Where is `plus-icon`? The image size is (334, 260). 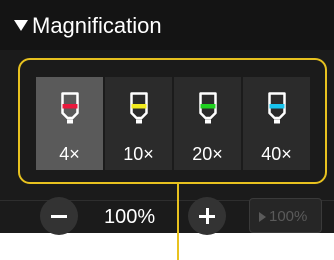 plus-icon is located at coordinates (207, 216).